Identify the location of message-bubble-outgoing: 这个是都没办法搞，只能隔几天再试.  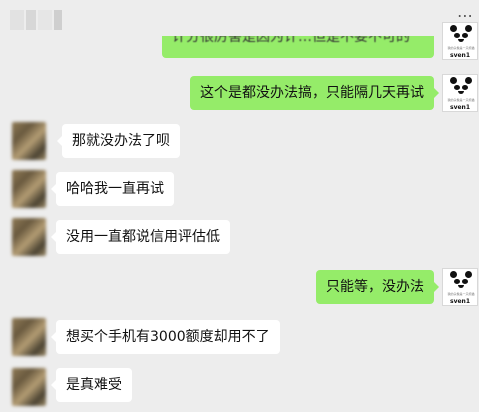
(314, 93).